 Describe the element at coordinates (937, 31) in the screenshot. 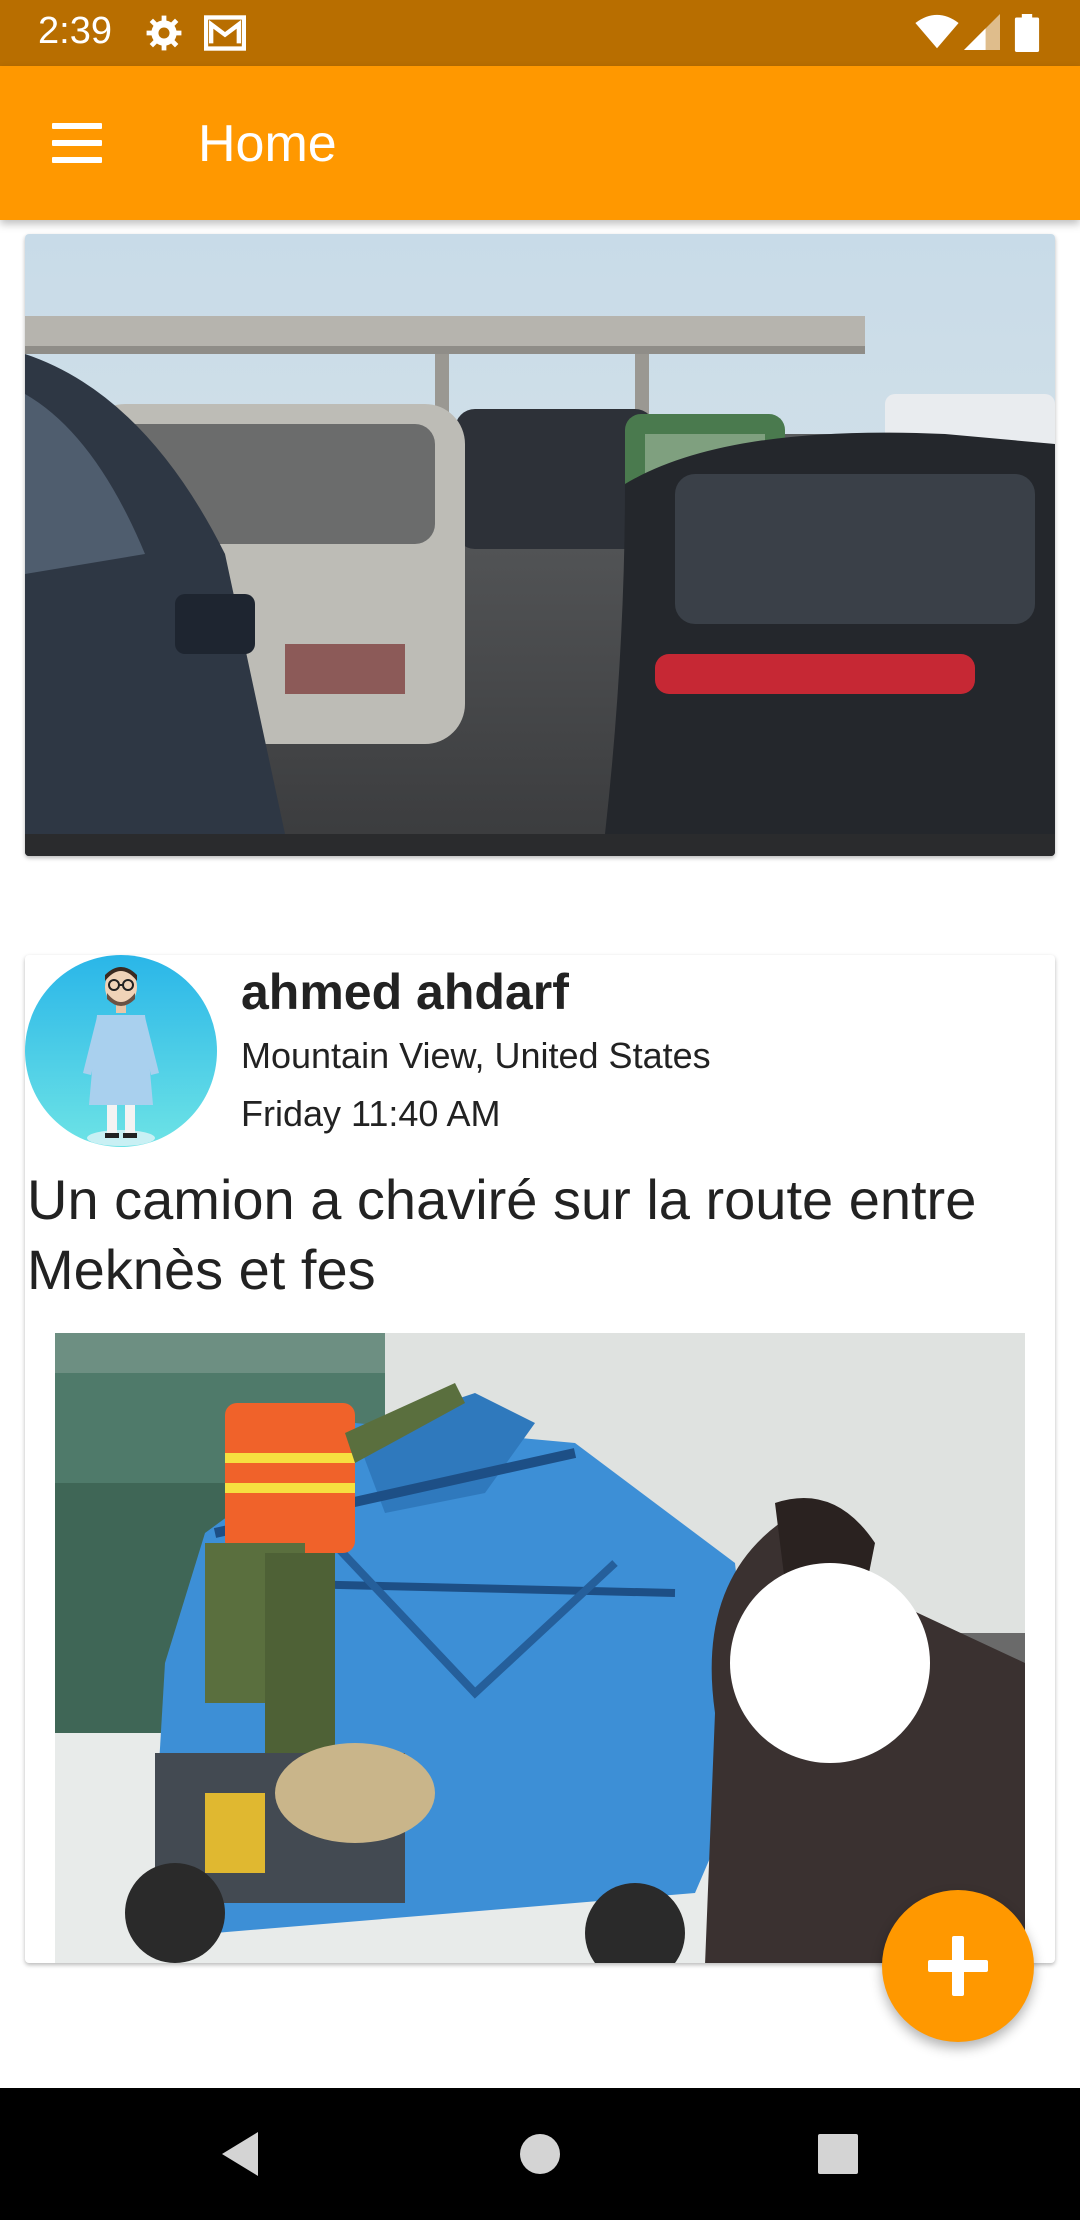

I see `wifi-icon` at that location.